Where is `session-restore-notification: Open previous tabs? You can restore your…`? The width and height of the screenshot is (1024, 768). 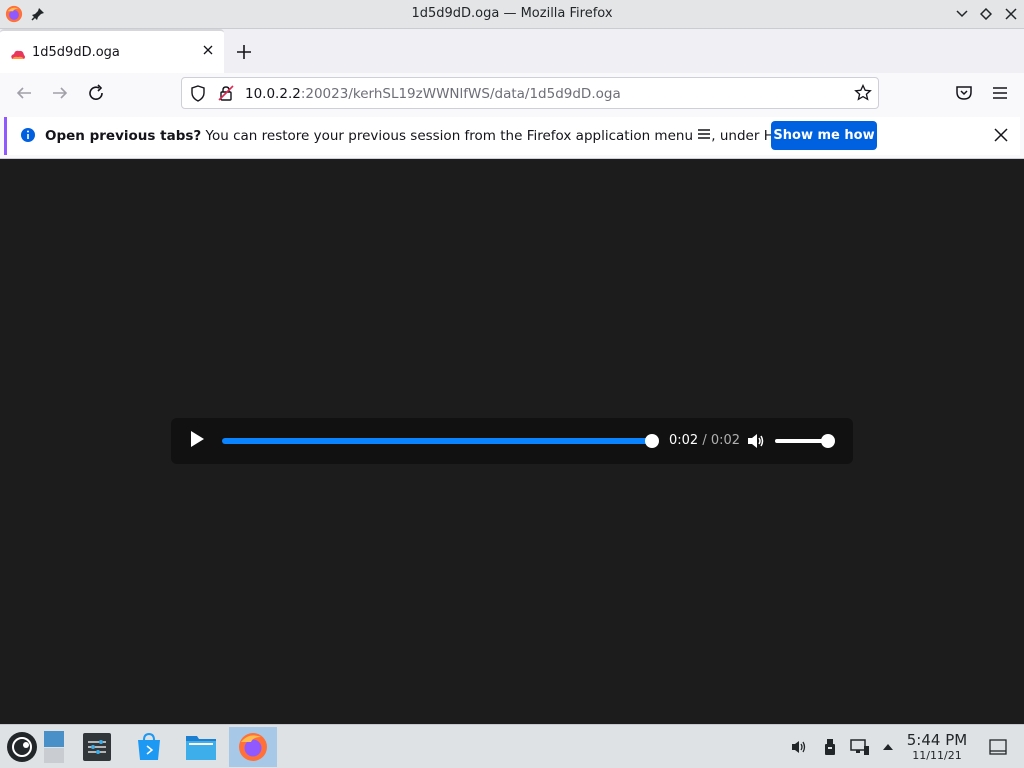
session-restore-notification: Open previous tabs? You can restore your… is located at coordinates (512, 136).